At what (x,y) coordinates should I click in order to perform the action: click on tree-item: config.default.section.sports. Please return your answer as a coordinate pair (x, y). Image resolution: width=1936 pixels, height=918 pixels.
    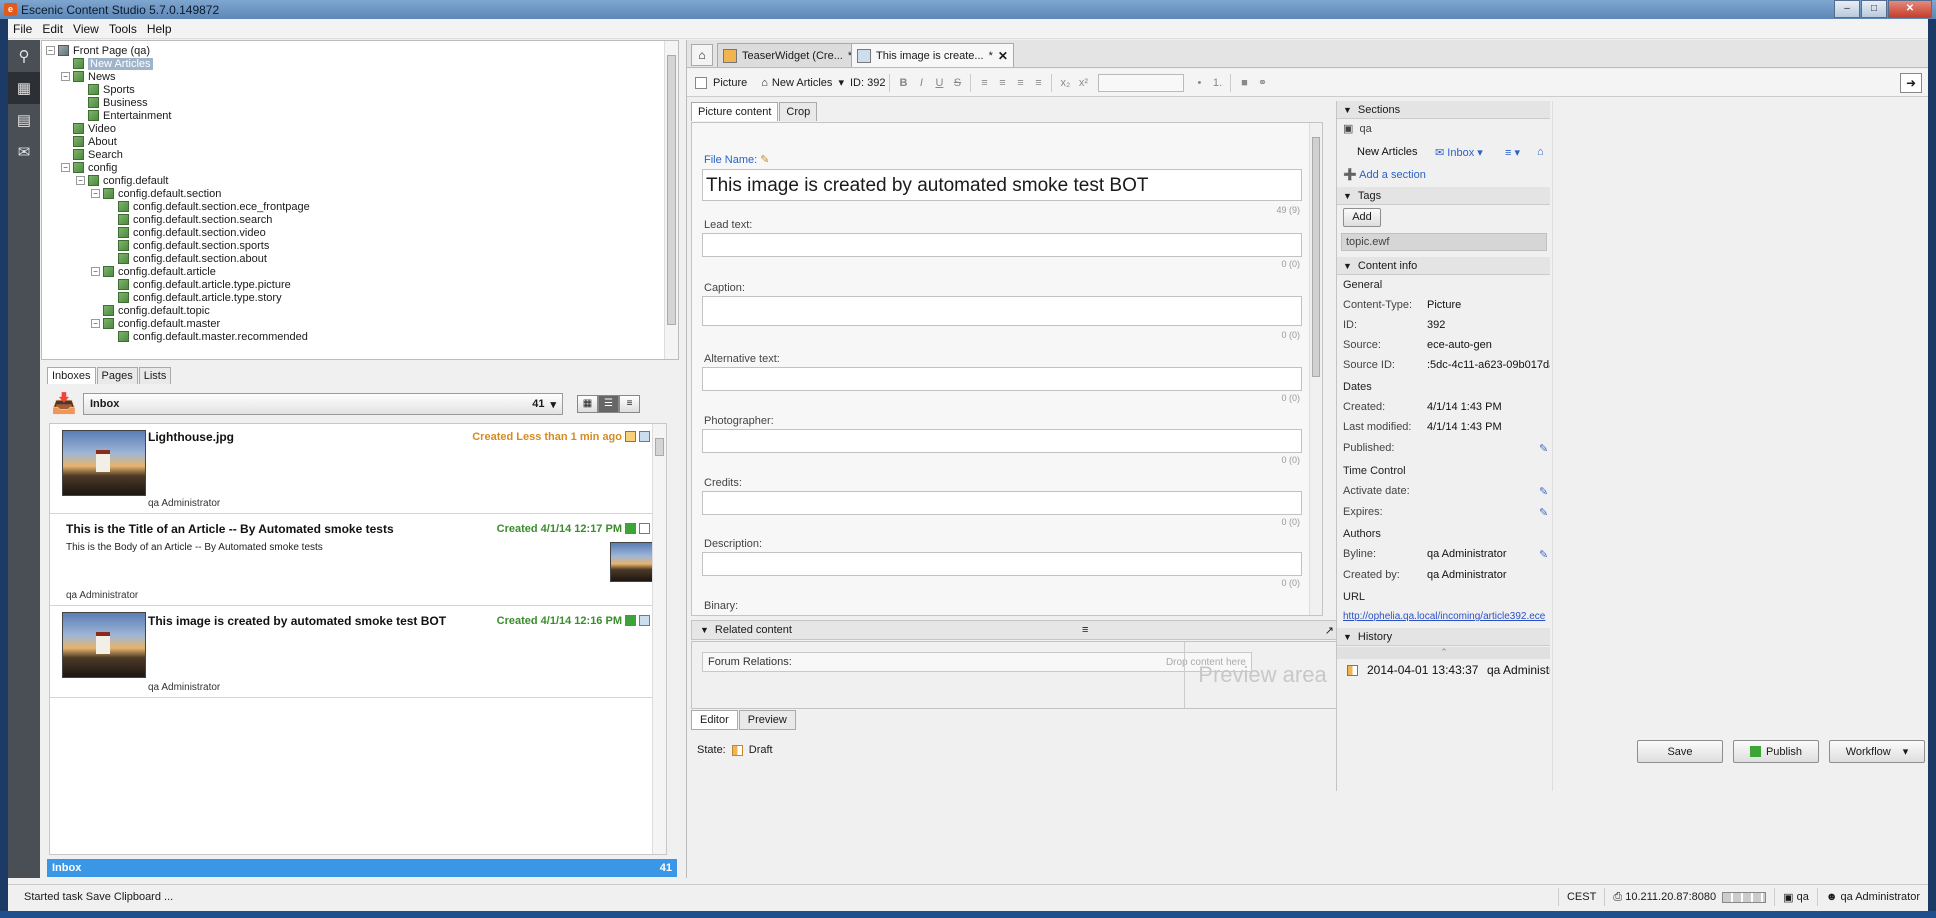
    Looking at the image, I should click on (187, 245).